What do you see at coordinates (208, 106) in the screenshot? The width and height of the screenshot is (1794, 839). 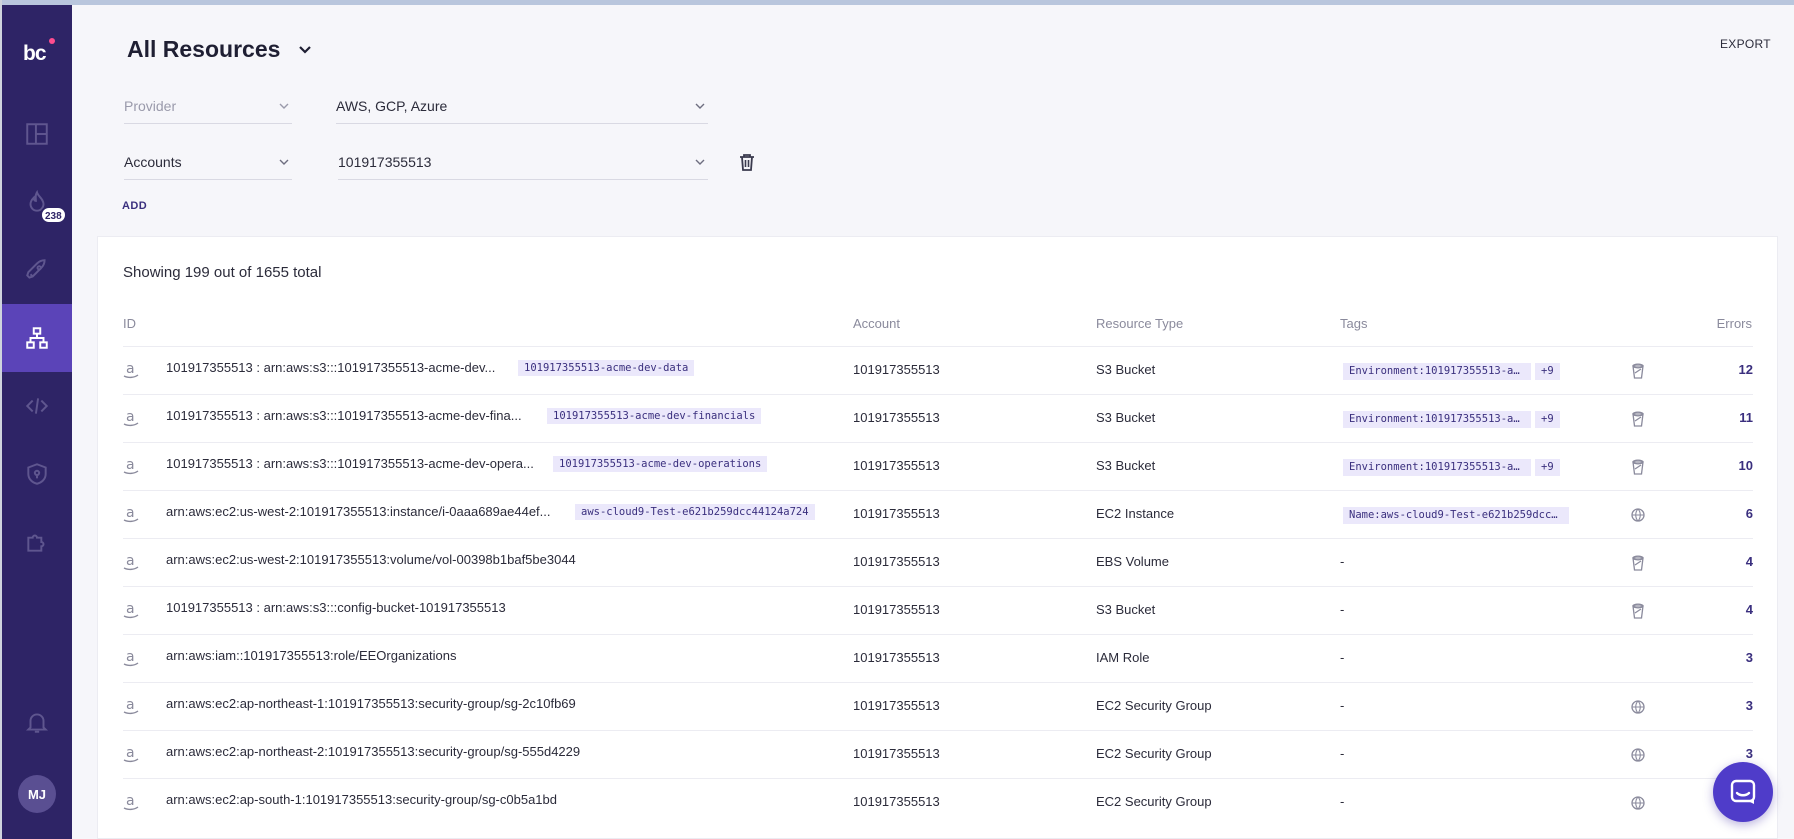 I see `provider-filter-key-select: Provider` at bounding box center [208, 106].